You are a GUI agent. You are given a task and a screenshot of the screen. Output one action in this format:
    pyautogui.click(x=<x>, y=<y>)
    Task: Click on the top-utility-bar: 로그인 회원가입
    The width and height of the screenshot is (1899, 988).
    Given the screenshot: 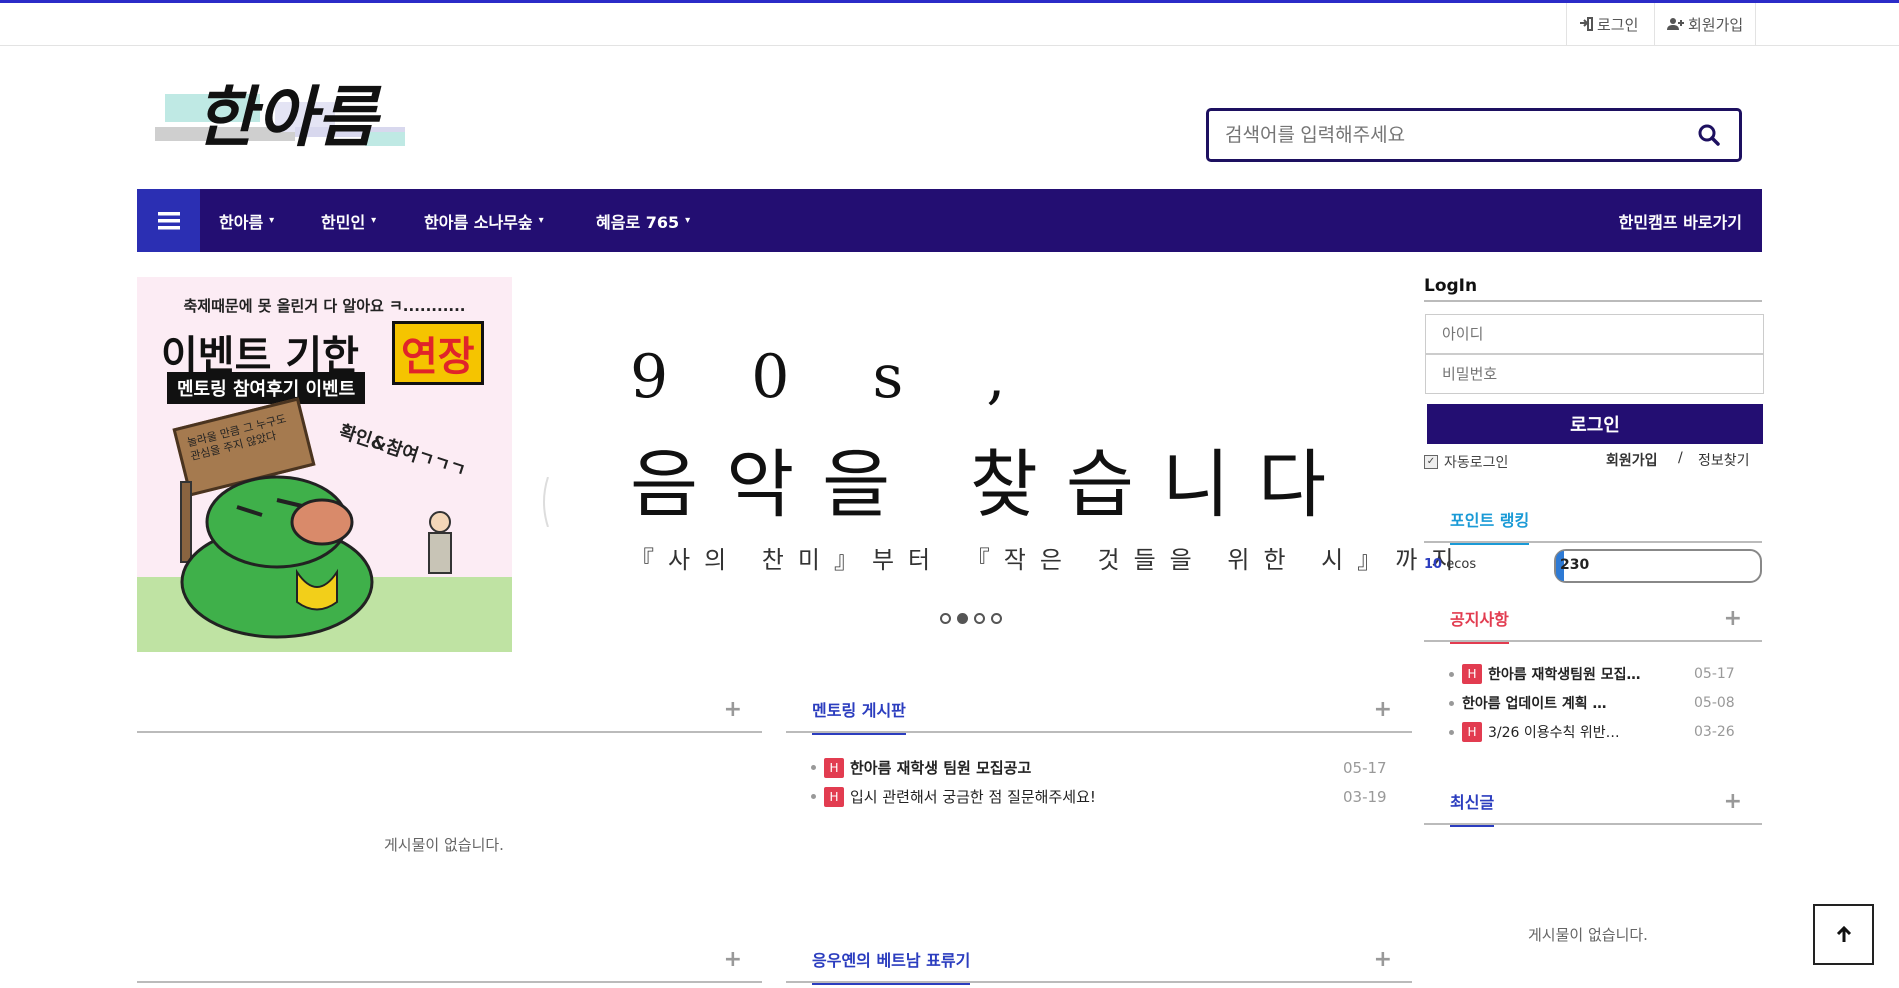 What is the action you would take?
    pyautogui.click(x=949, y=24)
    